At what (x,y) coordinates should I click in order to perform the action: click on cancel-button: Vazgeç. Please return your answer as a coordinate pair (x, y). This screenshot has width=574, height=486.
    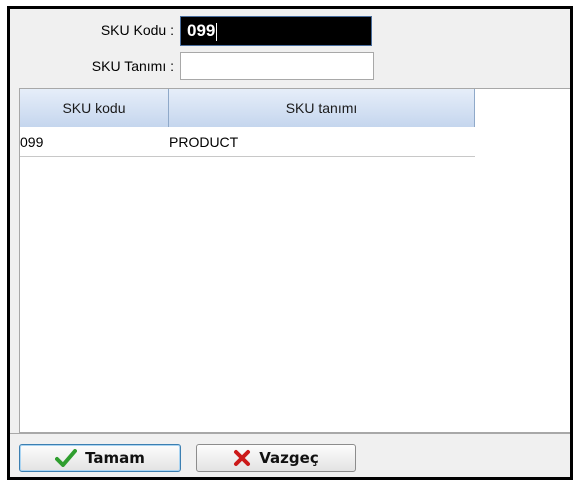
    Looking at the image, I should click on (276, 458).